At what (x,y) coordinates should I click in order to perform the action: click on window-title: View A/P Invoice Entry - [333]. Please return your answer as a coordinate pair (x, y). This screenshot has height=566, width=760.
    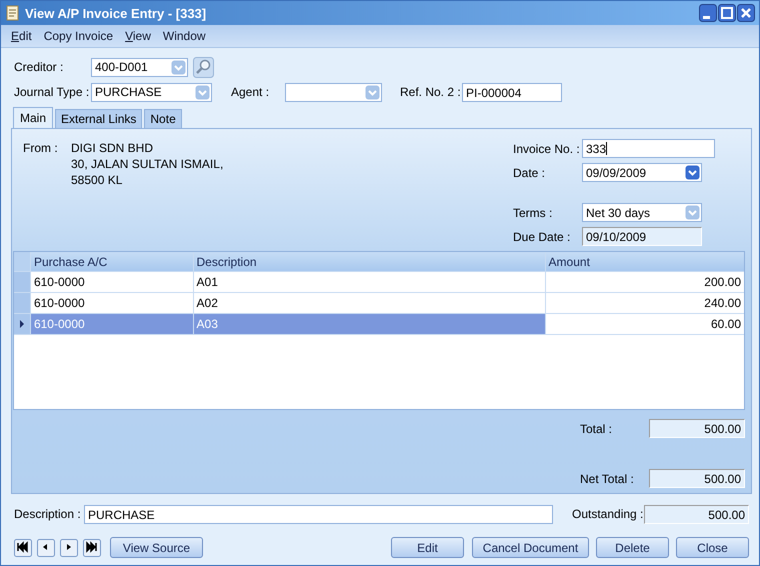
    Looking at the image, I should click on (115, 13).